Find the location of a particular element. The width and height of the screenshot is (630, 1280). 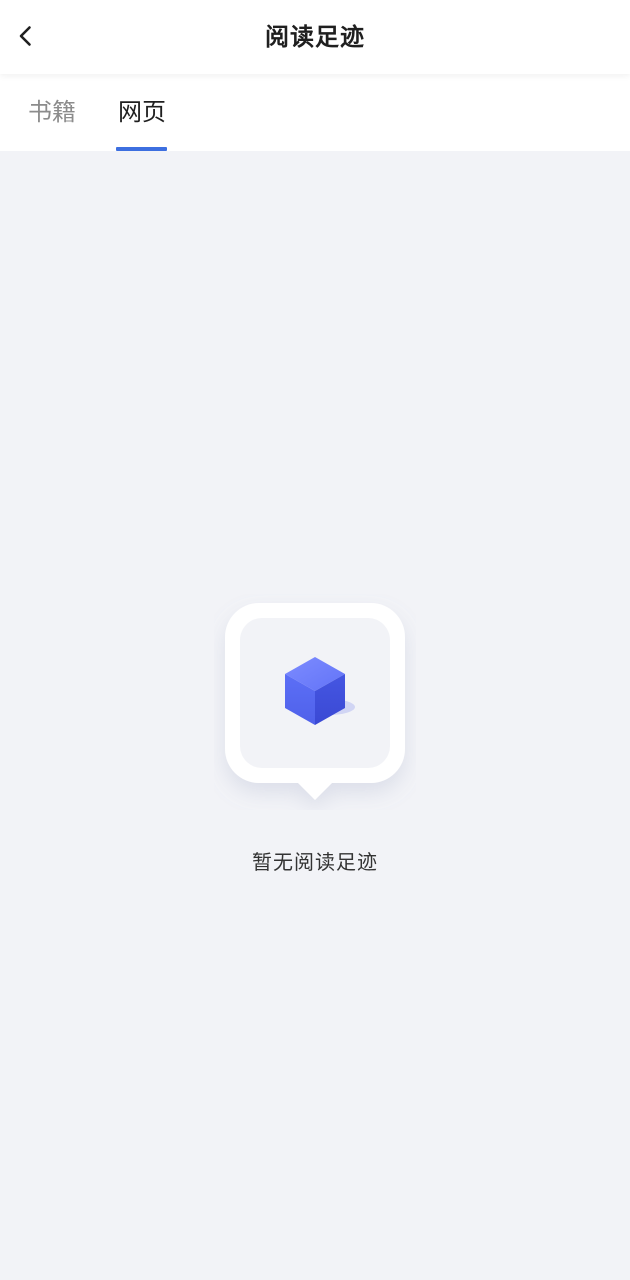

page-title: 阅读足迹 is located at coordinates (315, 37).